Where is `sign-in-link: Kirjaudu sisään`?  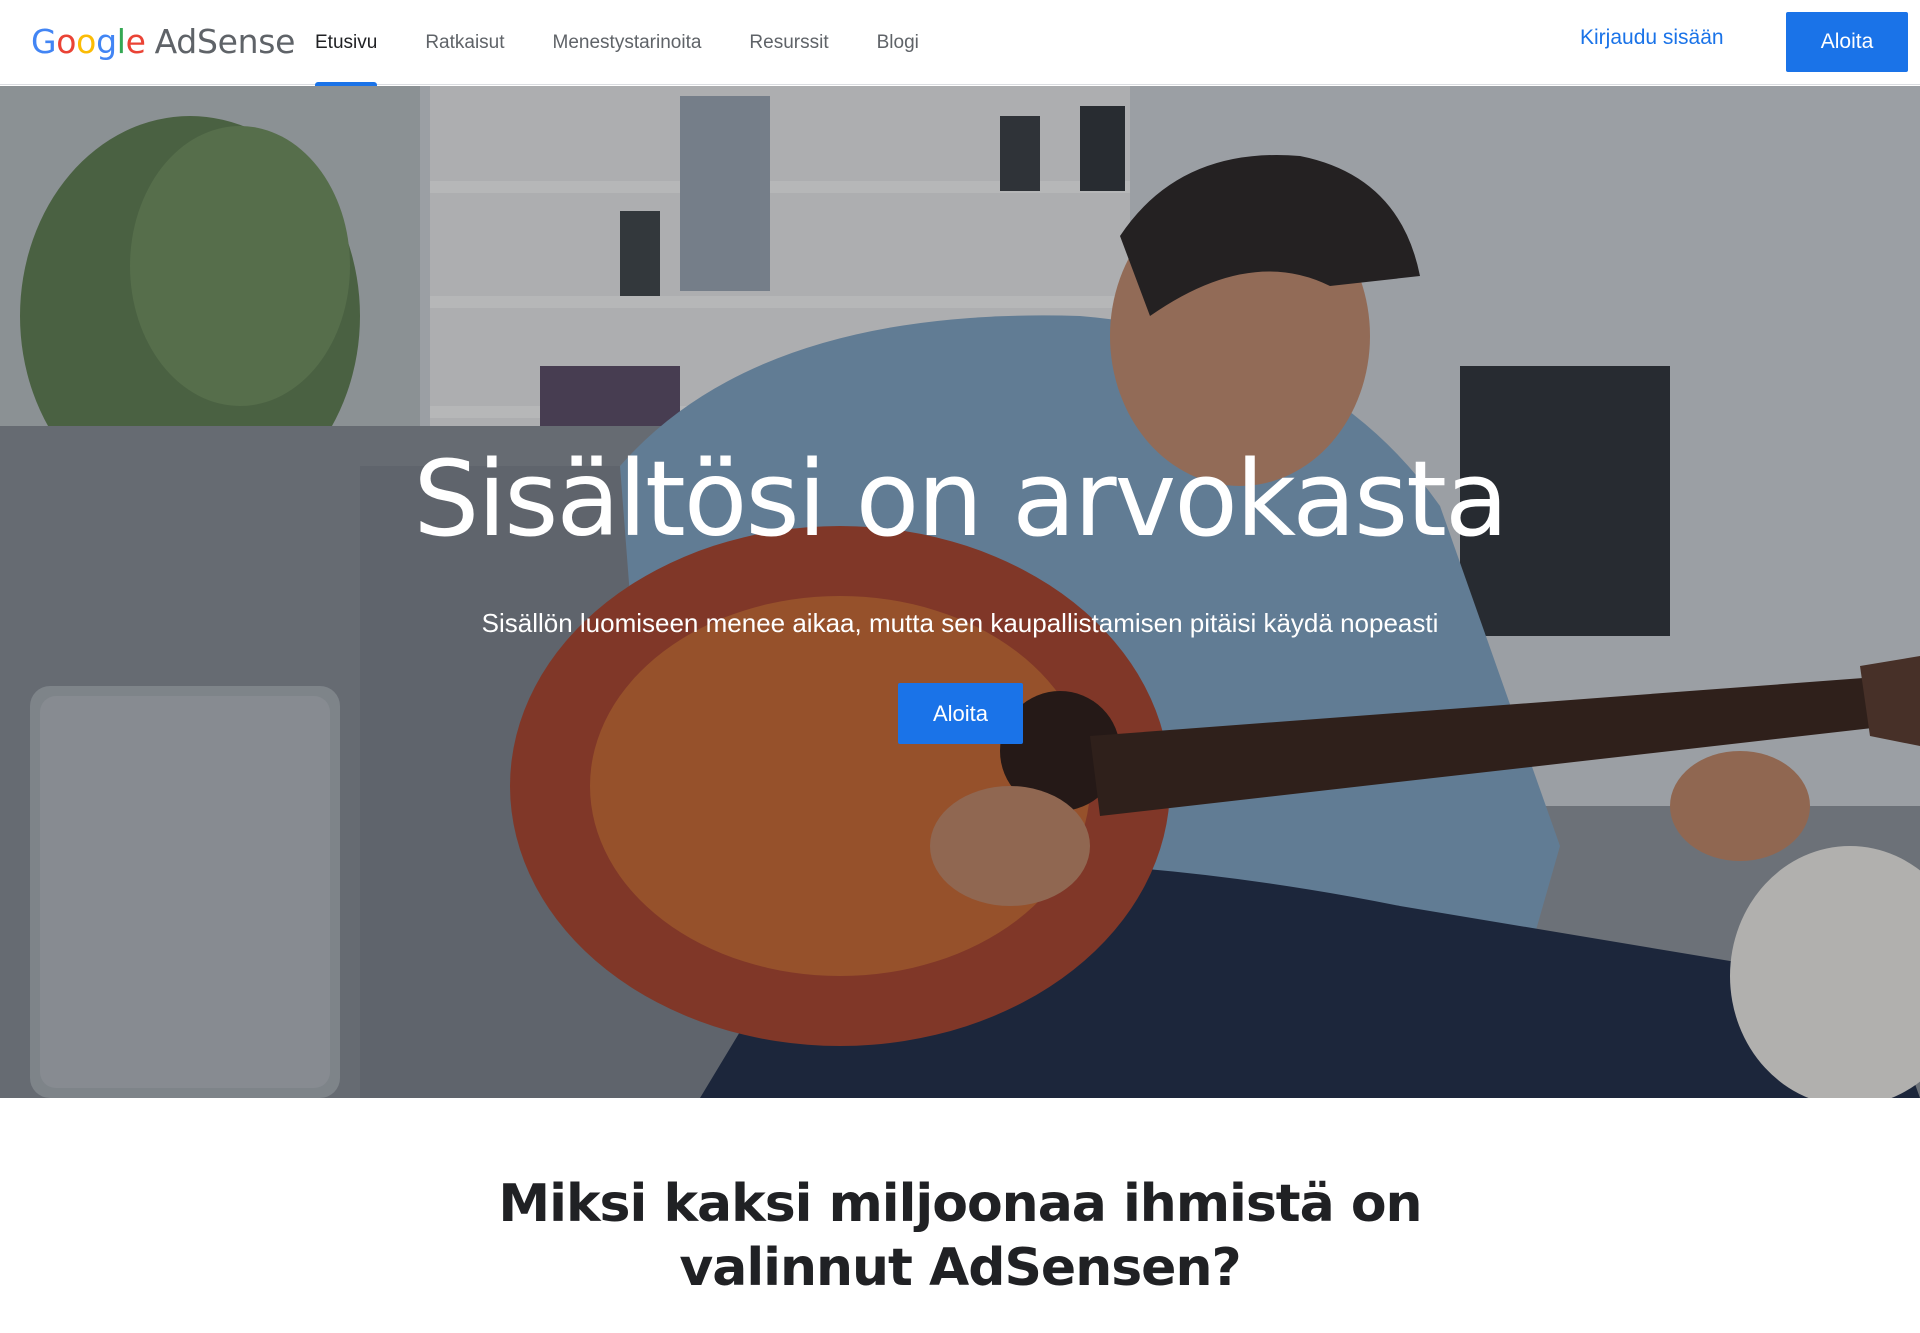
sign-in-link: Kirjaudu sisään is located at coordinates (1652, 38).